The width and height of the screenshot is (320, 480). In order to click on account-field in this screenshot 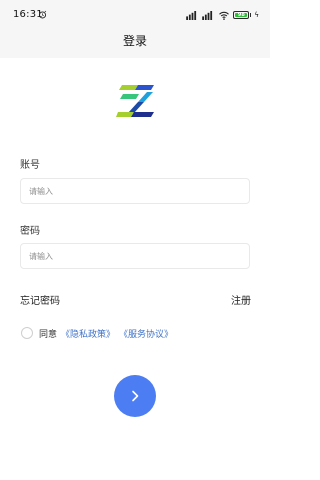, I will do `click(135, 191)`.